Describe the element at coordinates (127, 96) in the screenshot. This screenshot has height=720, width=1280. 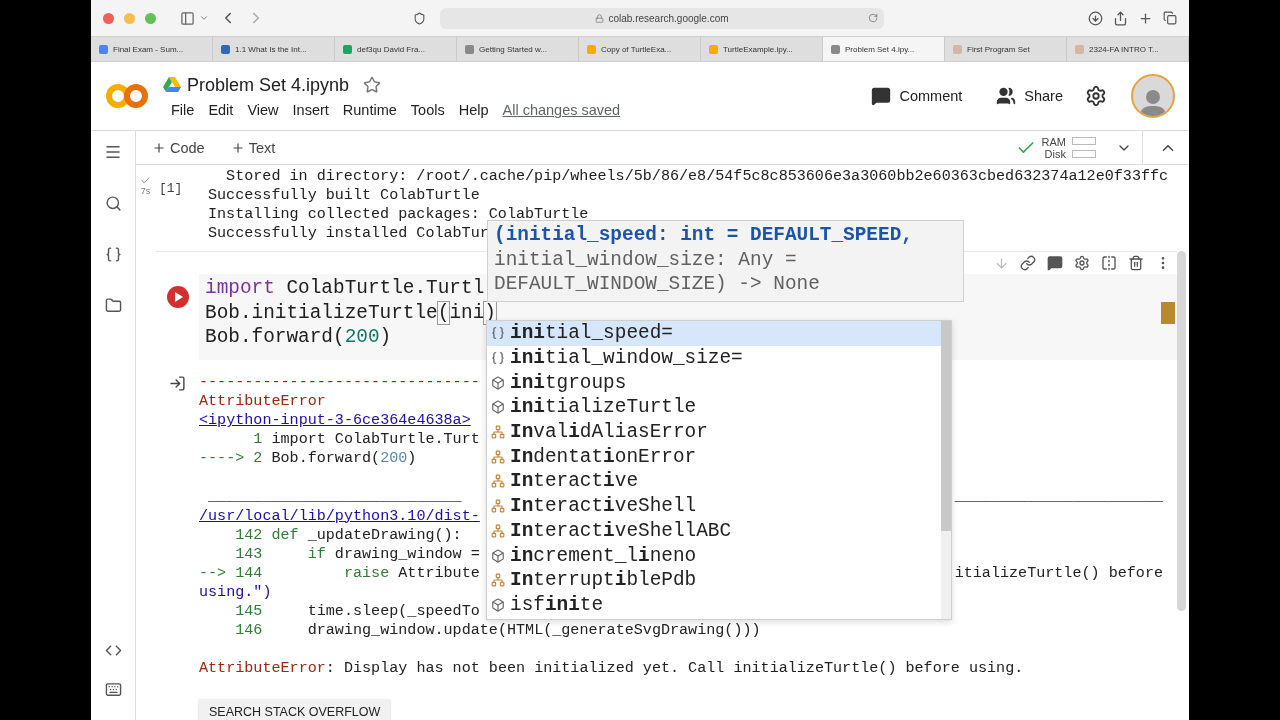
I see `colab-logo` at that location.